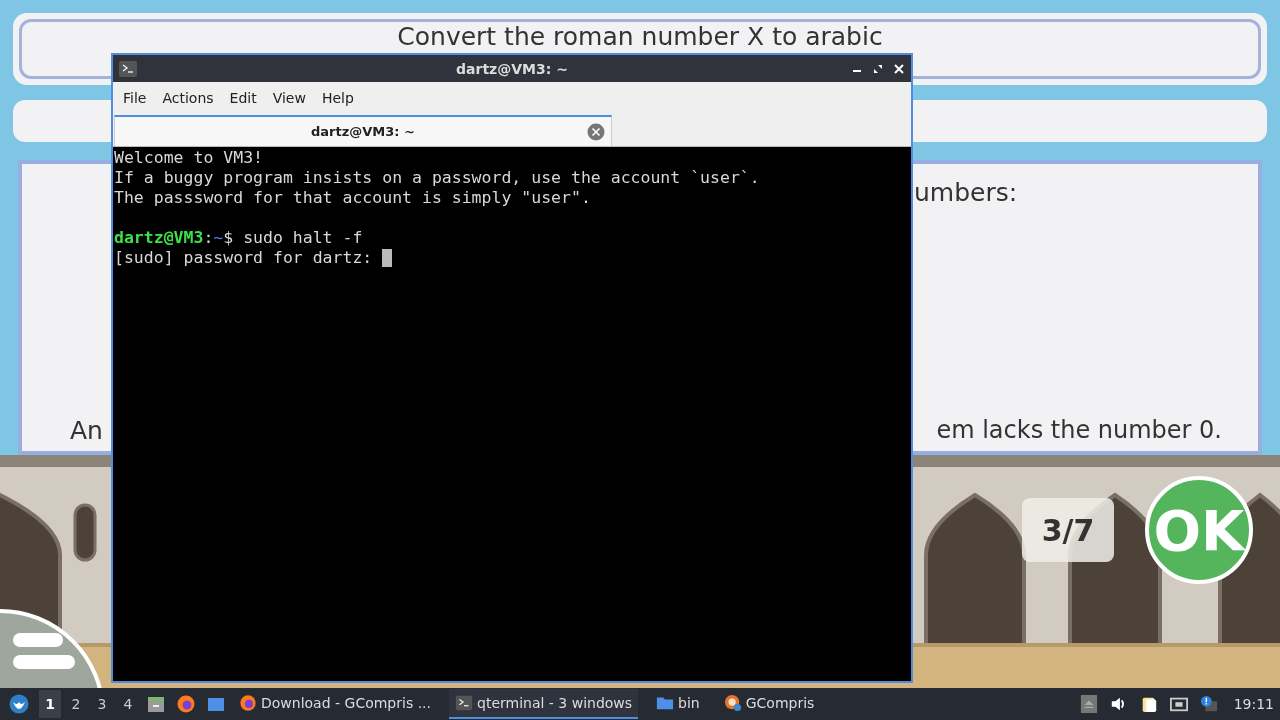 This screenshot has height=720, width=1280. What do you see at coordinates (352, 198) in the screenshot?
I see `terminal-line: The passsword for that account is simply "user".` at bounding box center [352, 198].